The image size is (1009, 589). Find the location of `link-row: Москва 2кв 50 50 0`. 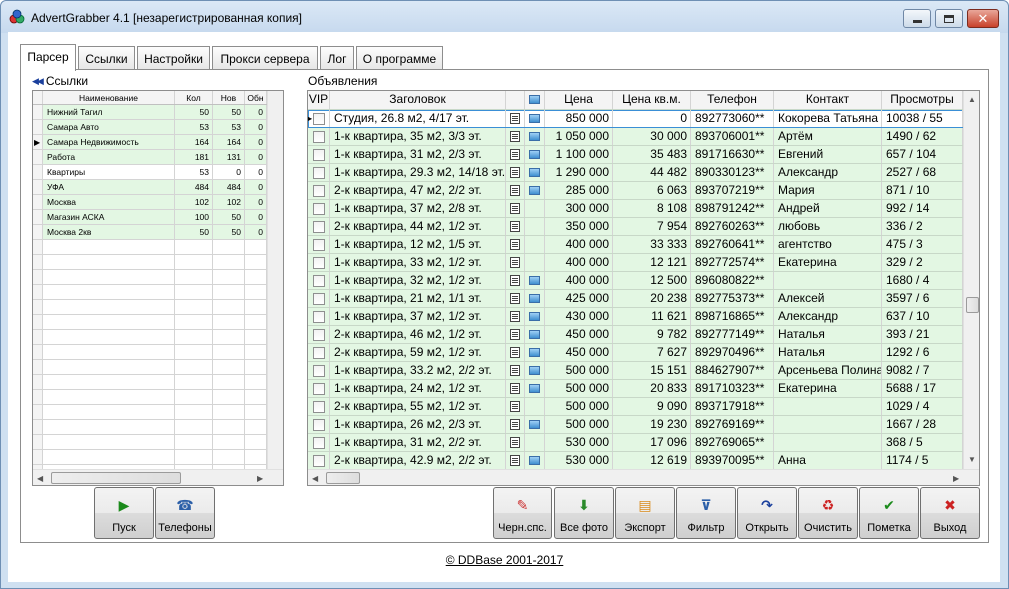

link-row: Москва 2кв 50 50 0 is located at coordinates (150, 232).